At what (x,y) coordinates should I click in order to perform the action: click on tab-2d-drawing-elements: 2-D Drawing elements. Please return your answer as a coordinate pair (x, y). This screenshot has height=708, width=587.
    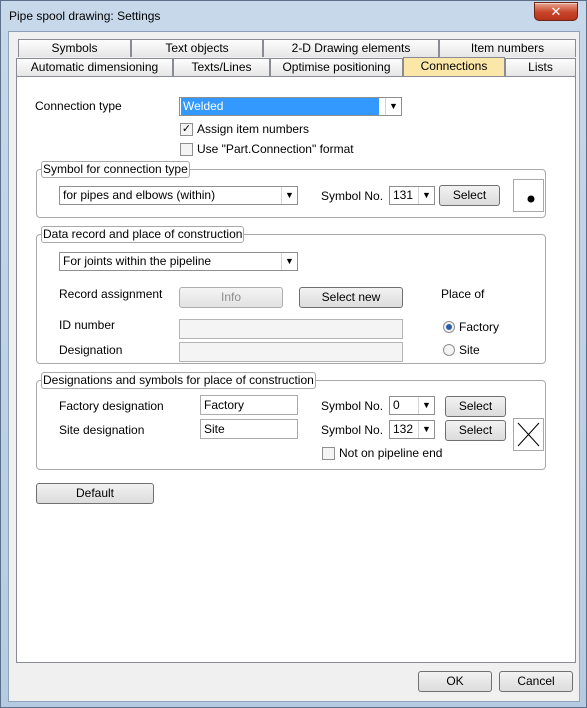
    Looking at the image, I should click on (351, 48).